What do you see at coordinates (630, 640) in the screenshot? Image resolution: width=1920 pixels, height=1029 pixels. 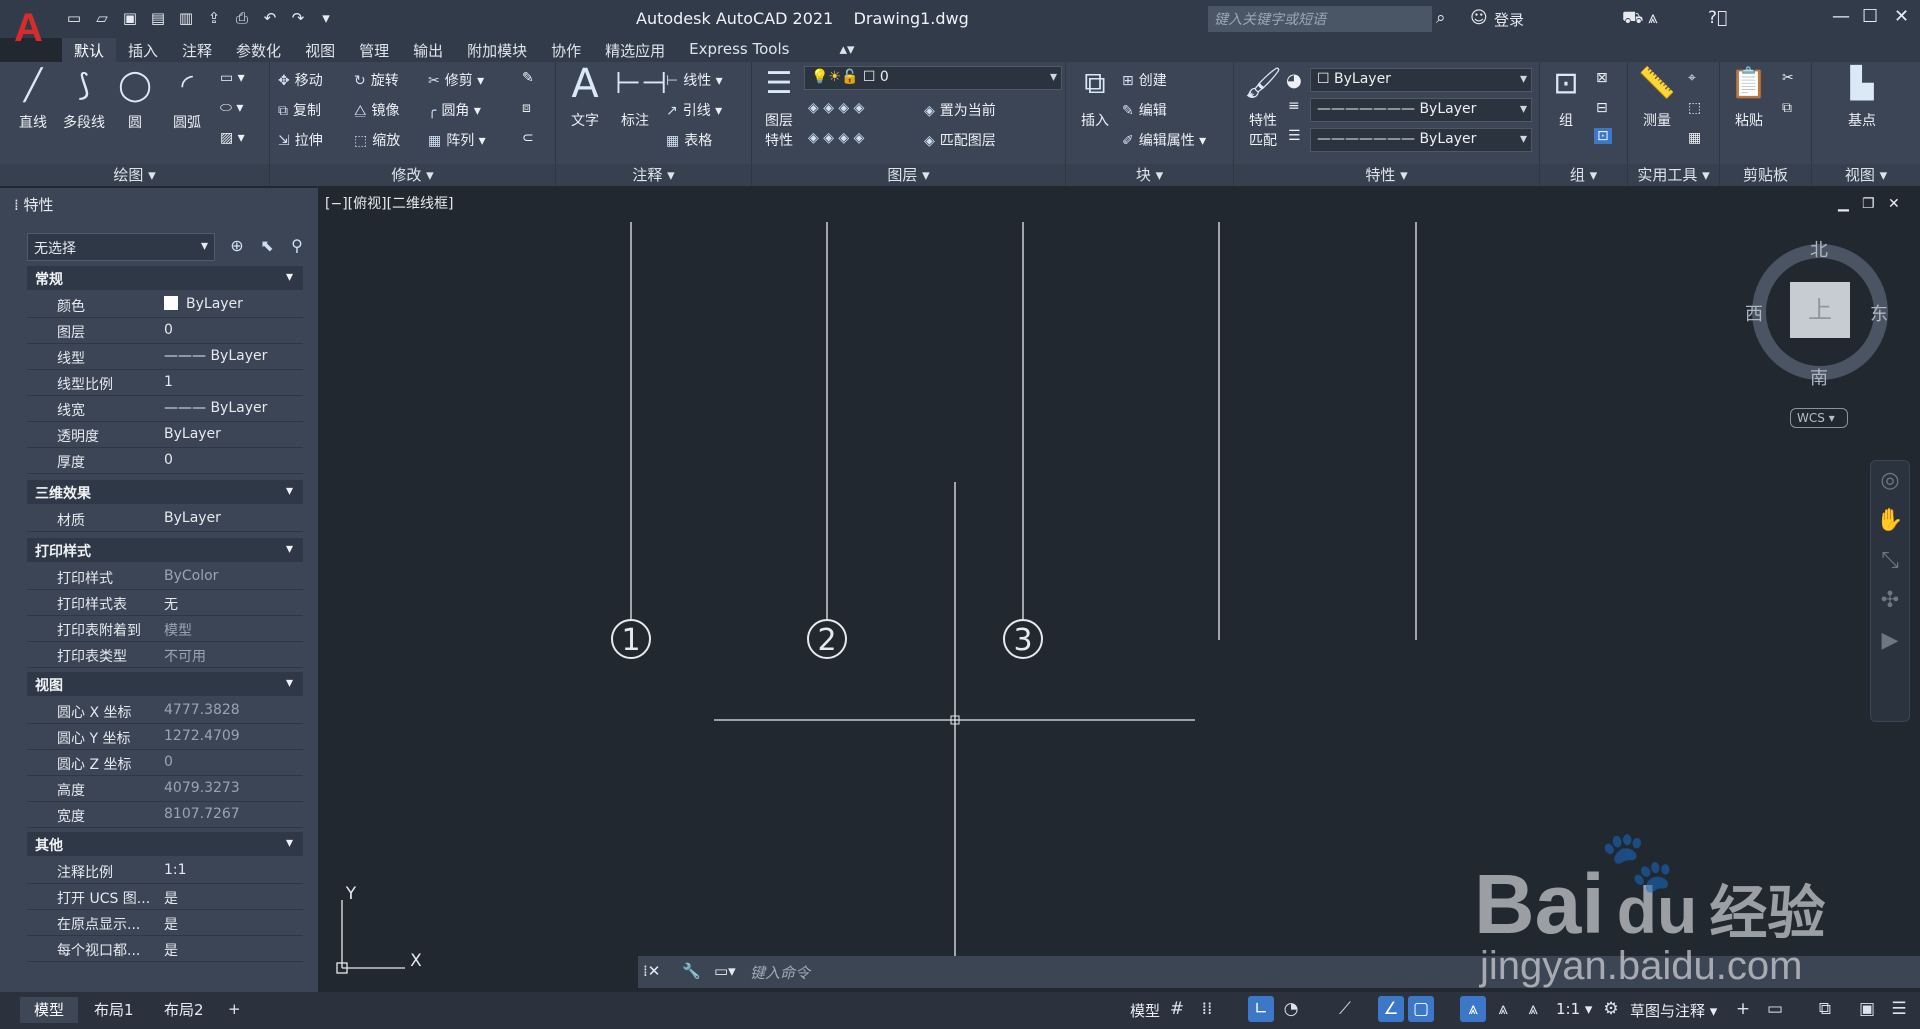 I see `marker-label-1: 1` at bounding box center [630, 640].